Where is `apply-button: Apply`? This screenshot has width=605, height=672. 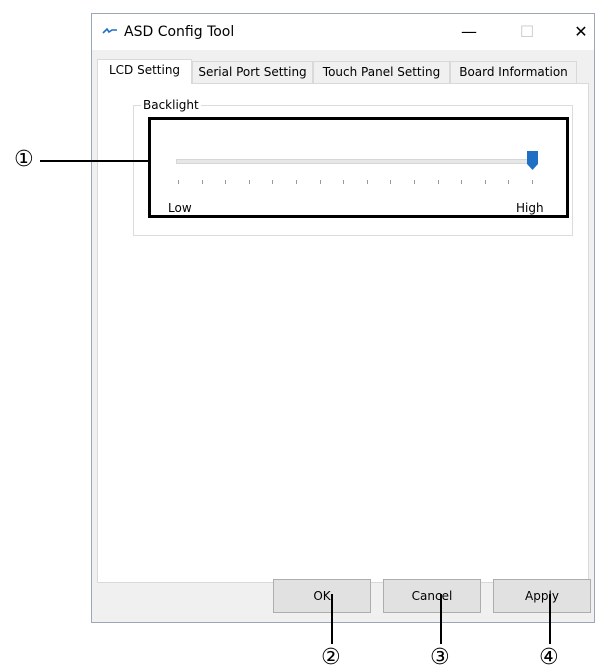
apply-button: Apply is located at coordinates (542, 596).